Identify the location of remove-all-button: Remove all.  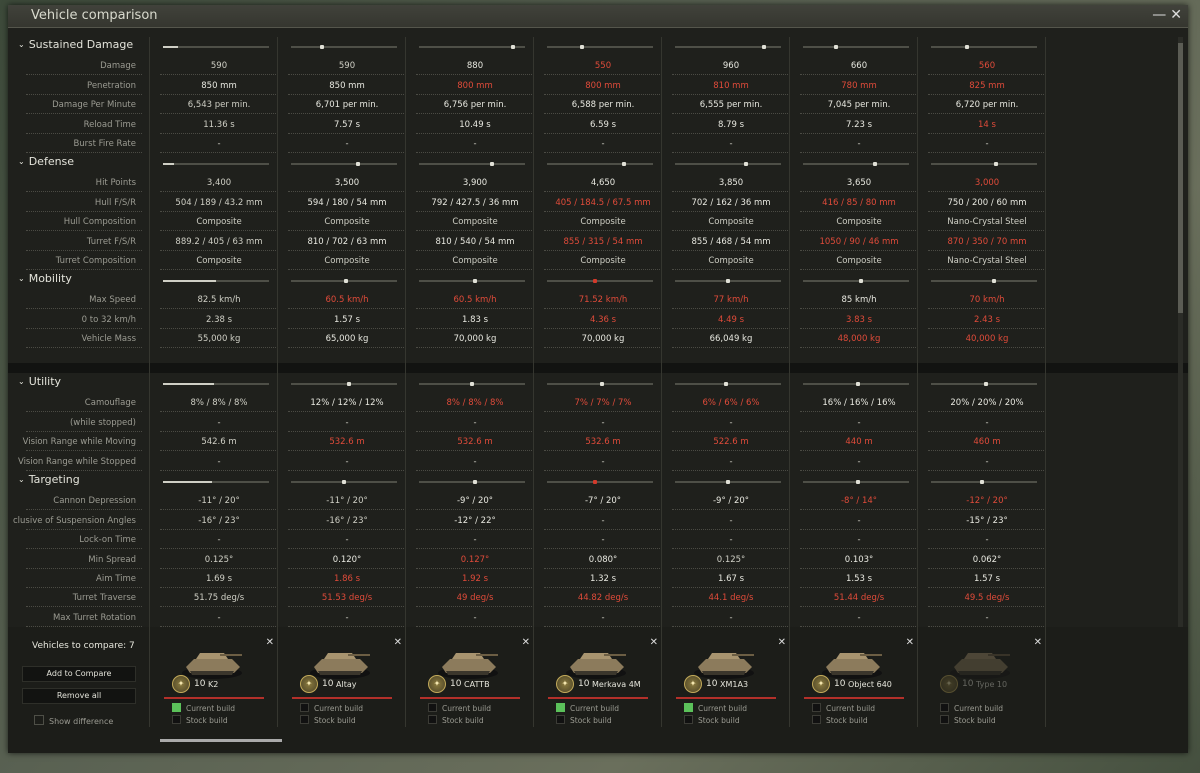
(79, 696).